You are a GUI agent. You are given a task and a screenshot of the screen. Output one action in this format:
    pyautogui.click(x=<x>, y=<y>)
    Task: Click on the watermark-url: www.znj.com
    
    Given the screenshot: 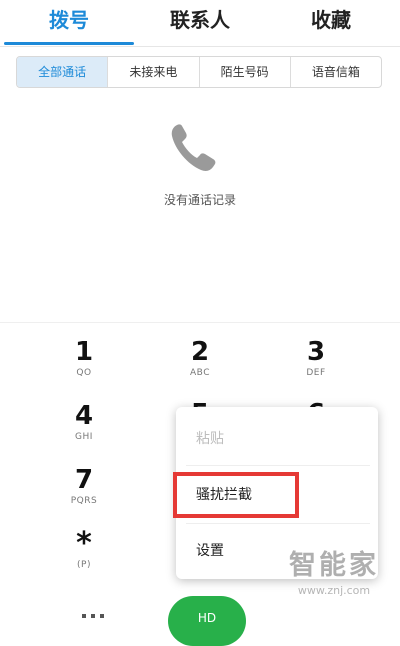 What is the action you would take?
    pyautogui.click(x=334, y=590)
    